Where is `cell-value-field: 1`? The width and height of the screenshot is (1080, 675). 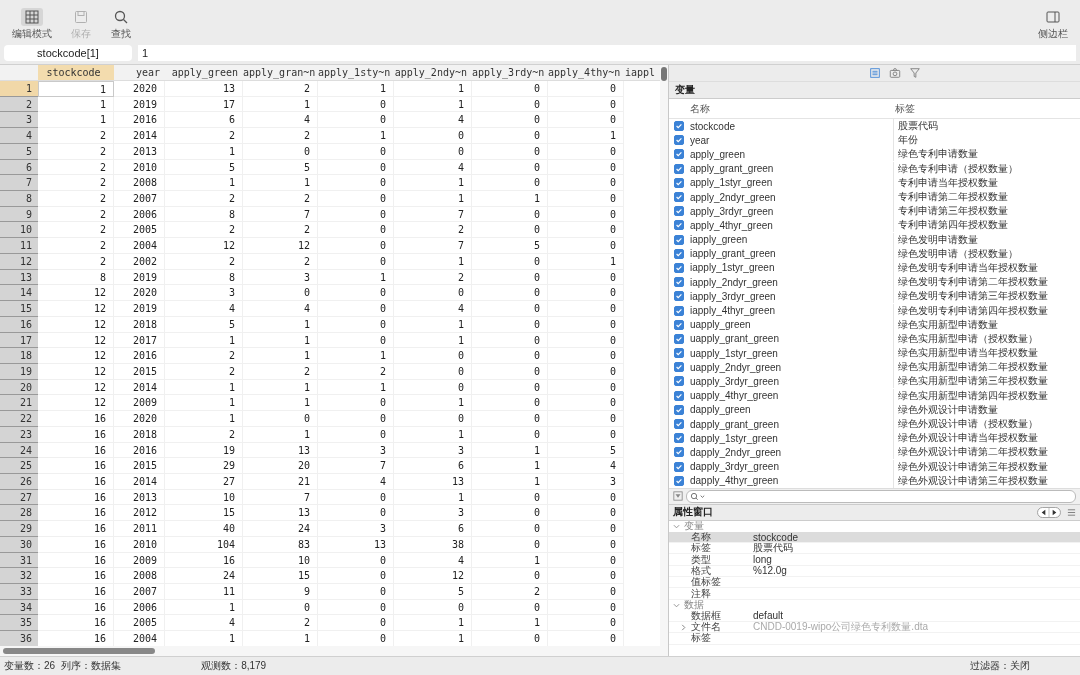 cell-value-field: 1 is located at coordinates (607, 52).